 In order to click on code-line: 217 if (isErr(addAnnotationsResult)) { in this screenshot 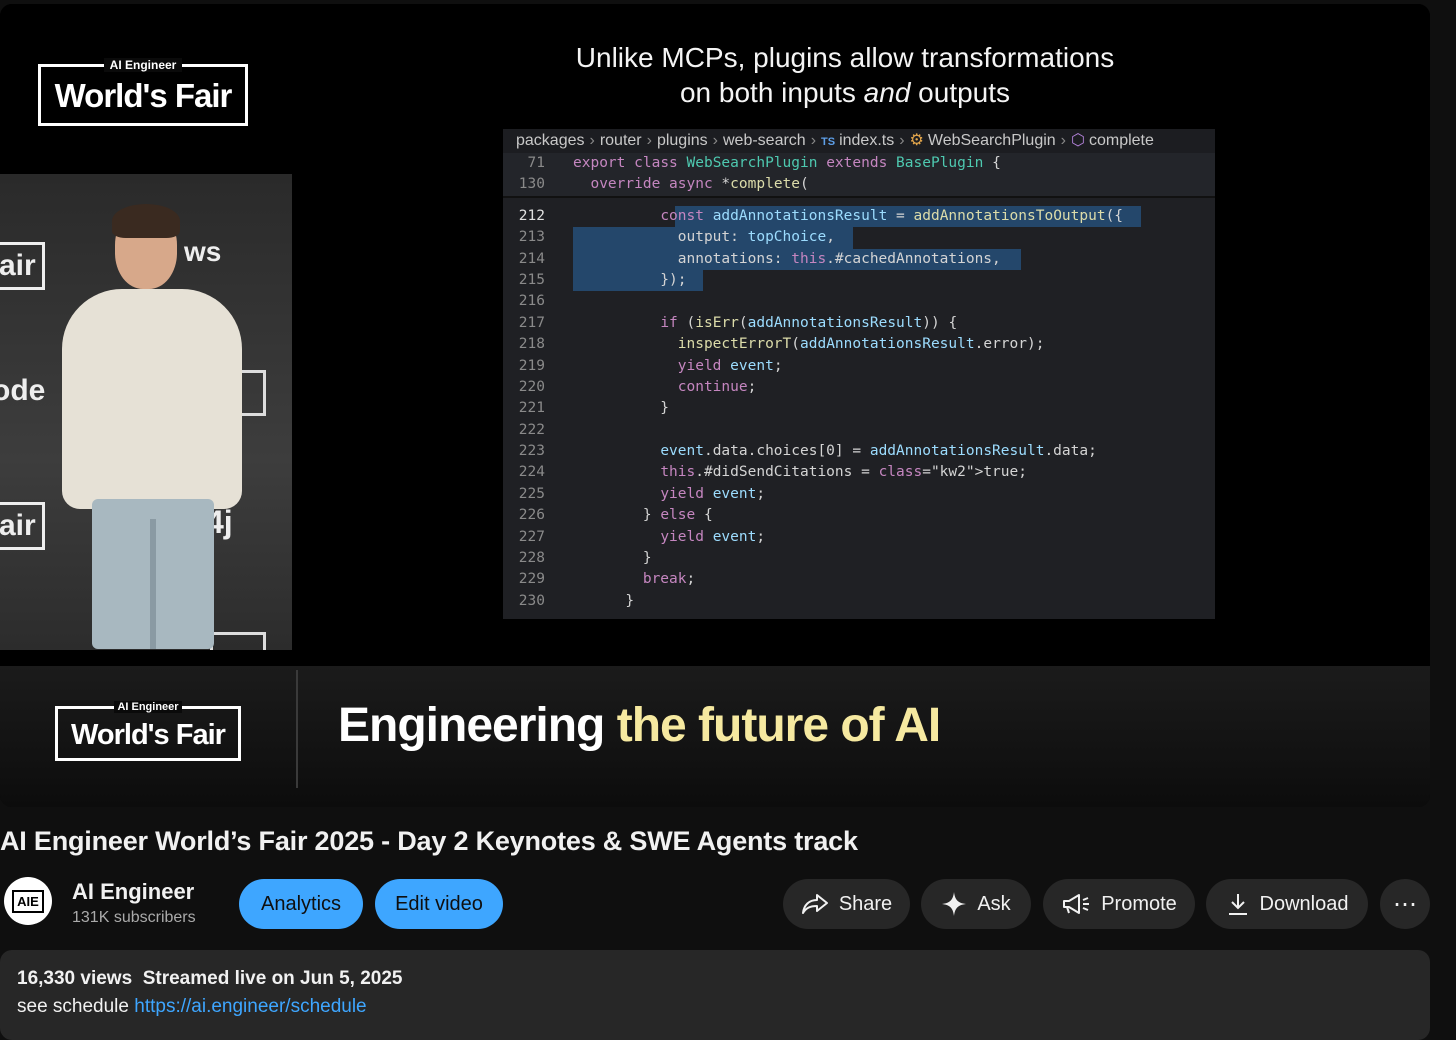, I will do `click(859, 323)`.